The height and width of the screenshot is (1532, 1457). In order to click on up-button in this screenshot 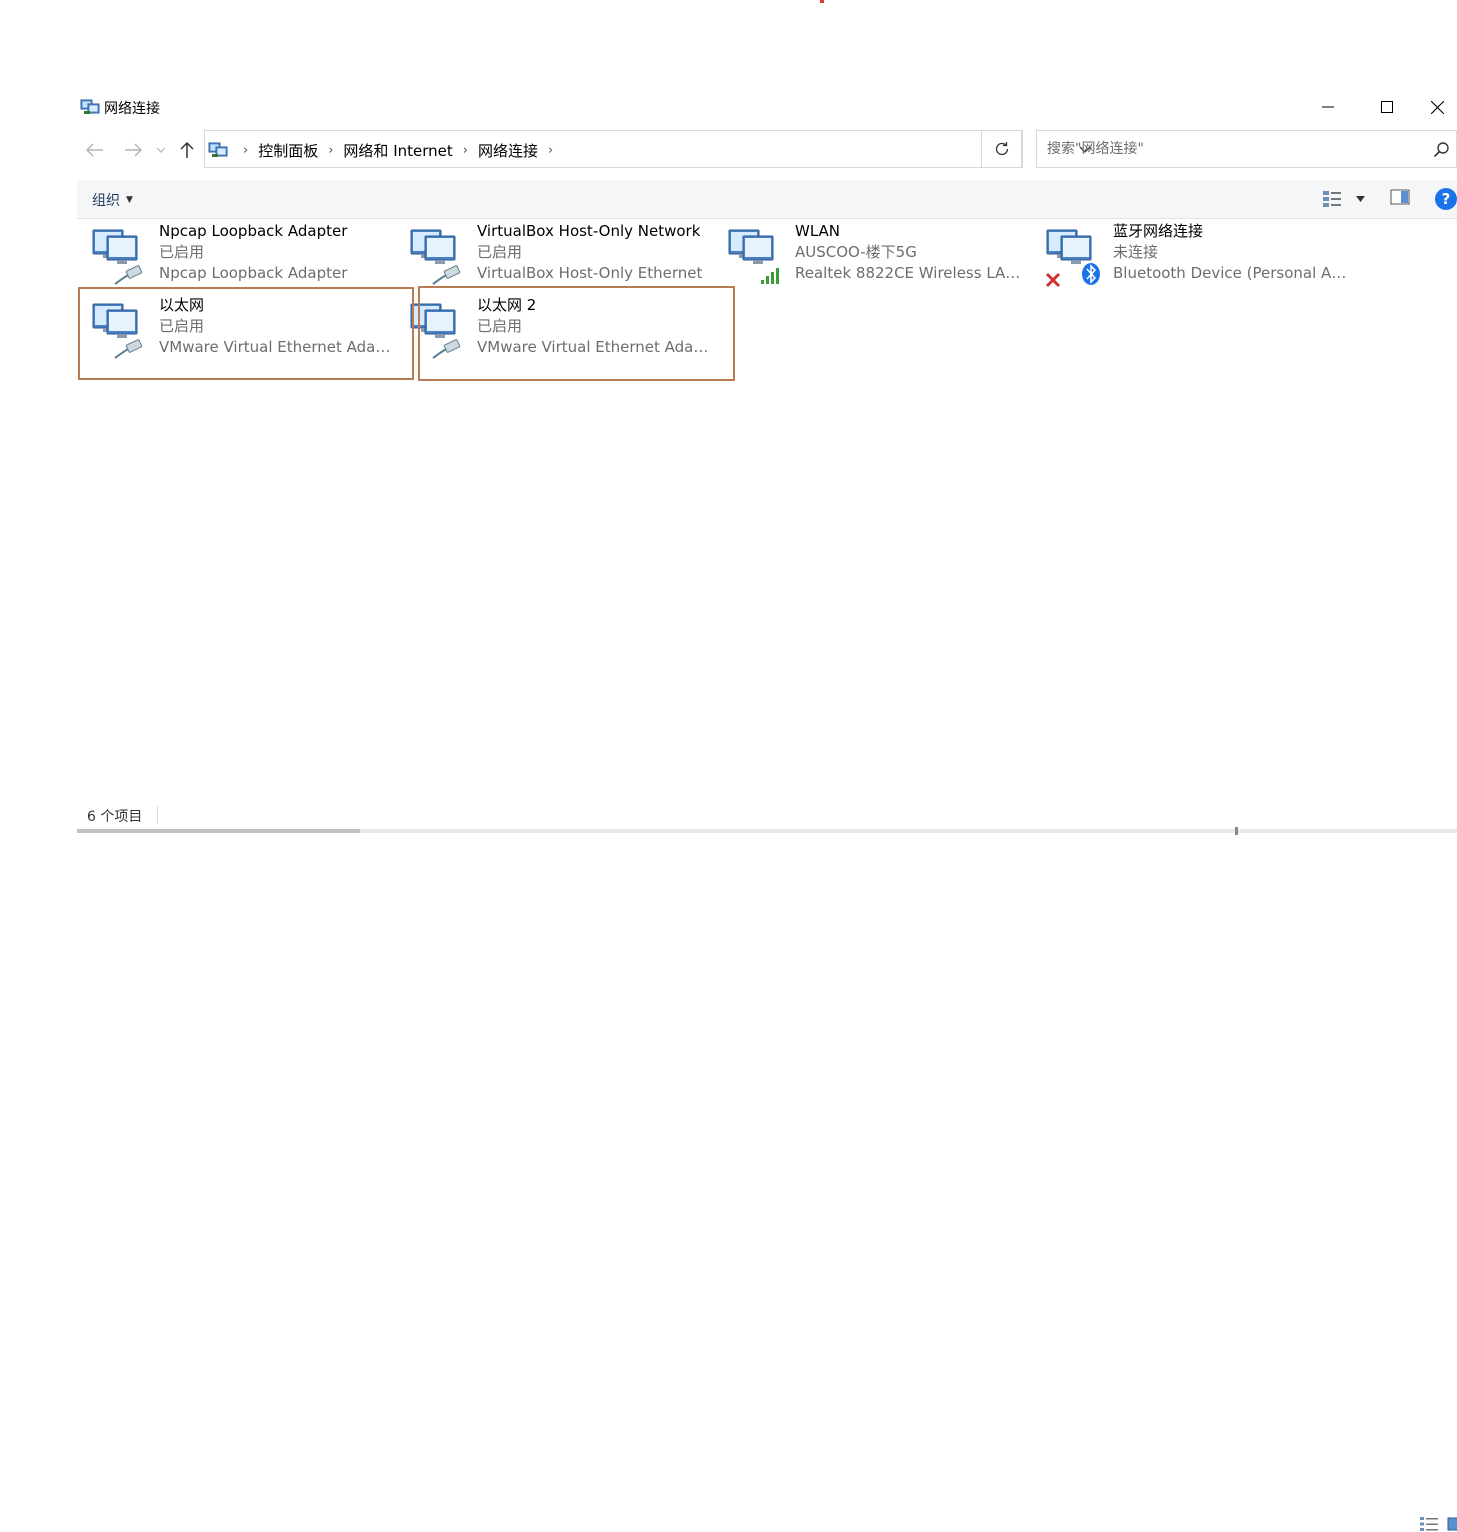, I will do `click(187, 150)`.